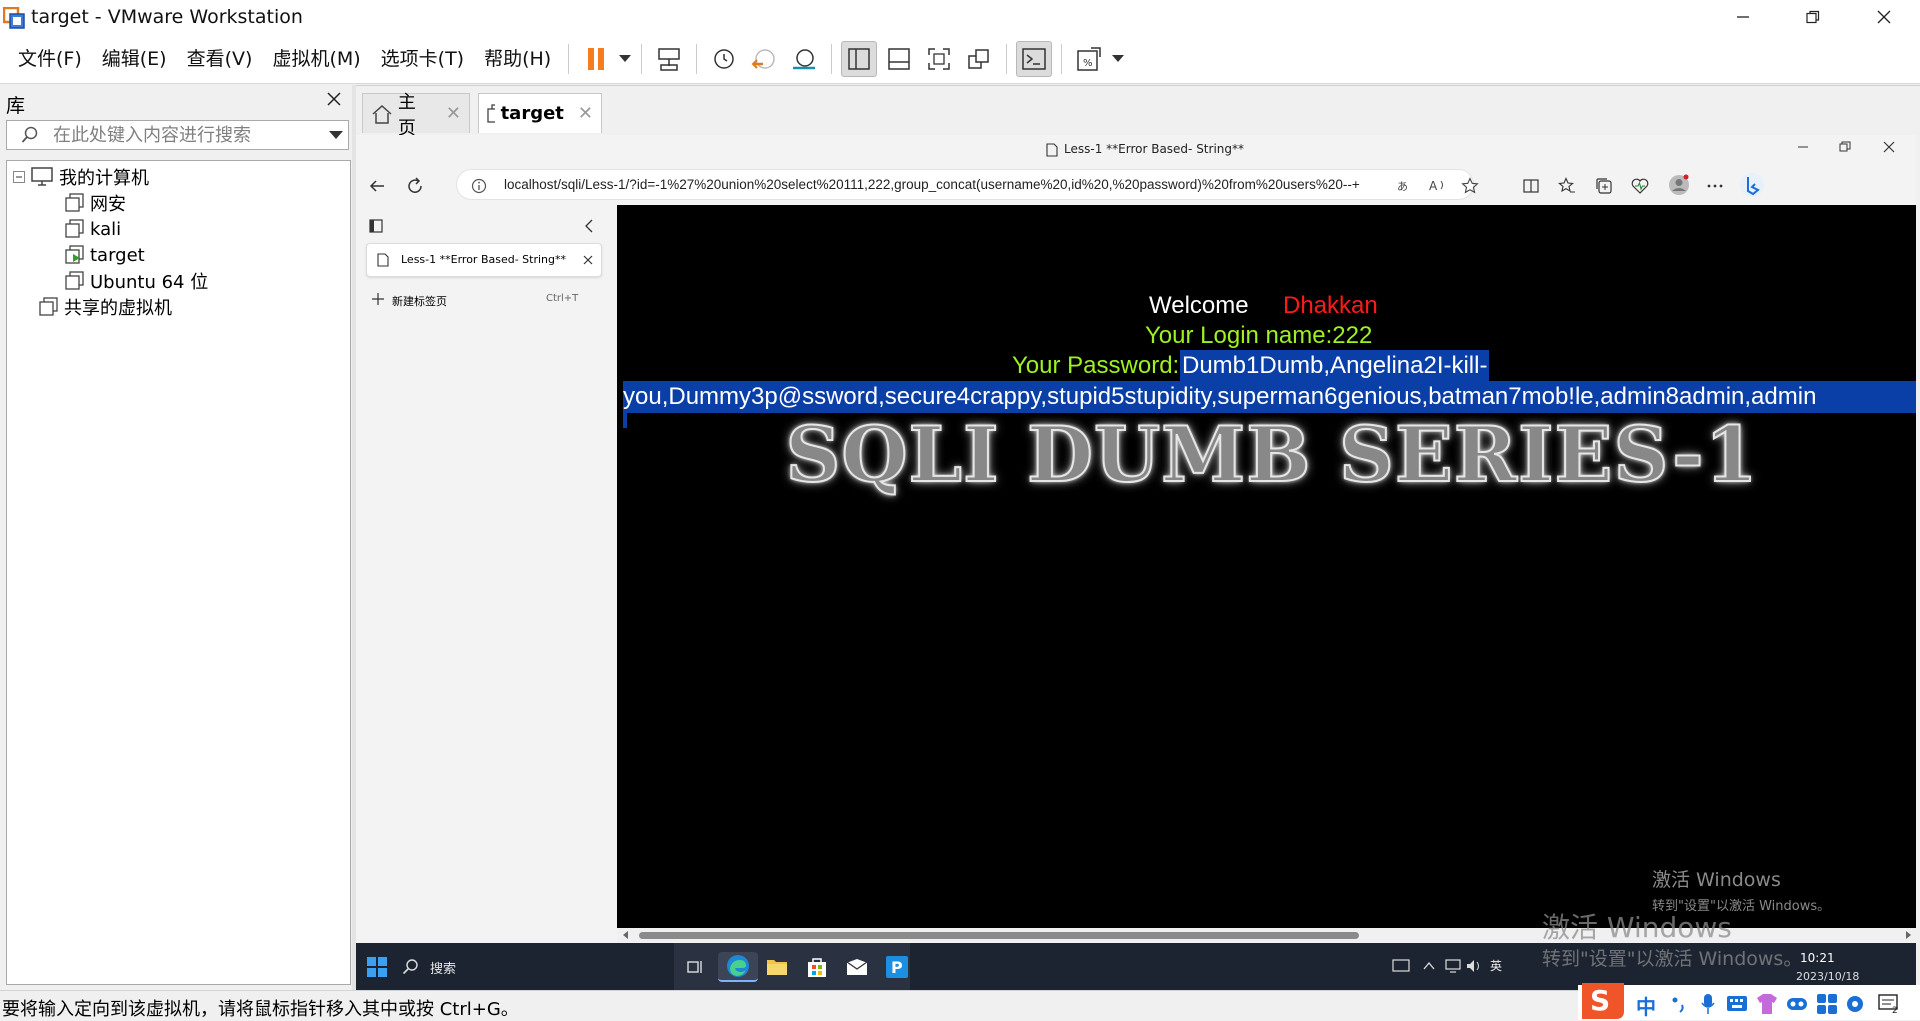 This screenshot has width=1920, height=1021. What do you see at coordinates (1453, 966) in the screenshot?
I see `network-monitor-icon` at bounding box center [1453, 966].